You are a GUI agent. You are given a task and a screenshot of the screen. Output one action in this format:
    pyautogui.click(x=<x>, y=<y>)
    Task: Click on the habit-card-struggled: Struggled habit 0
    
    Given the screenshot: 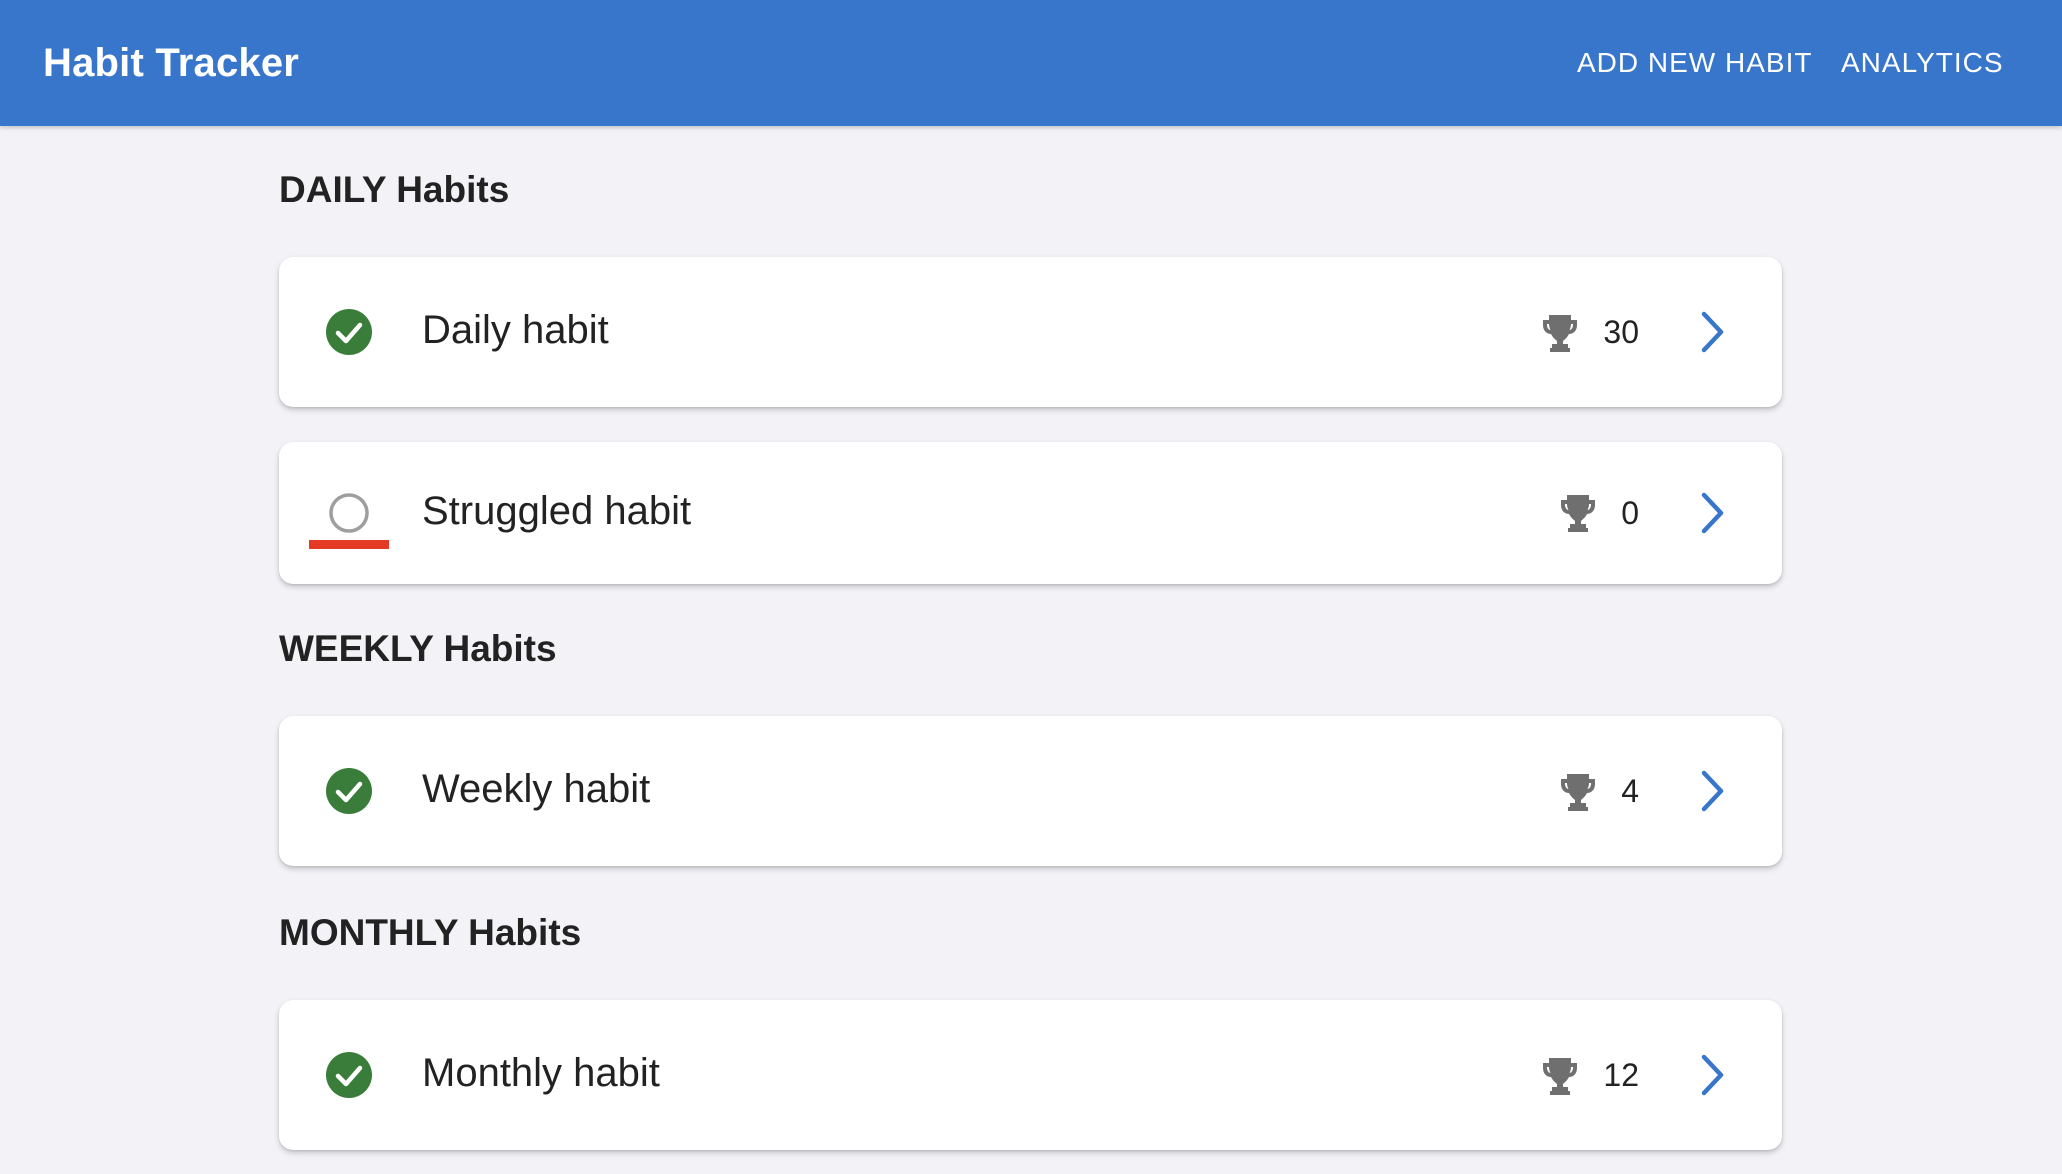 What is the action you would take?
    pyautogui.click(x=1030, y=513)
    